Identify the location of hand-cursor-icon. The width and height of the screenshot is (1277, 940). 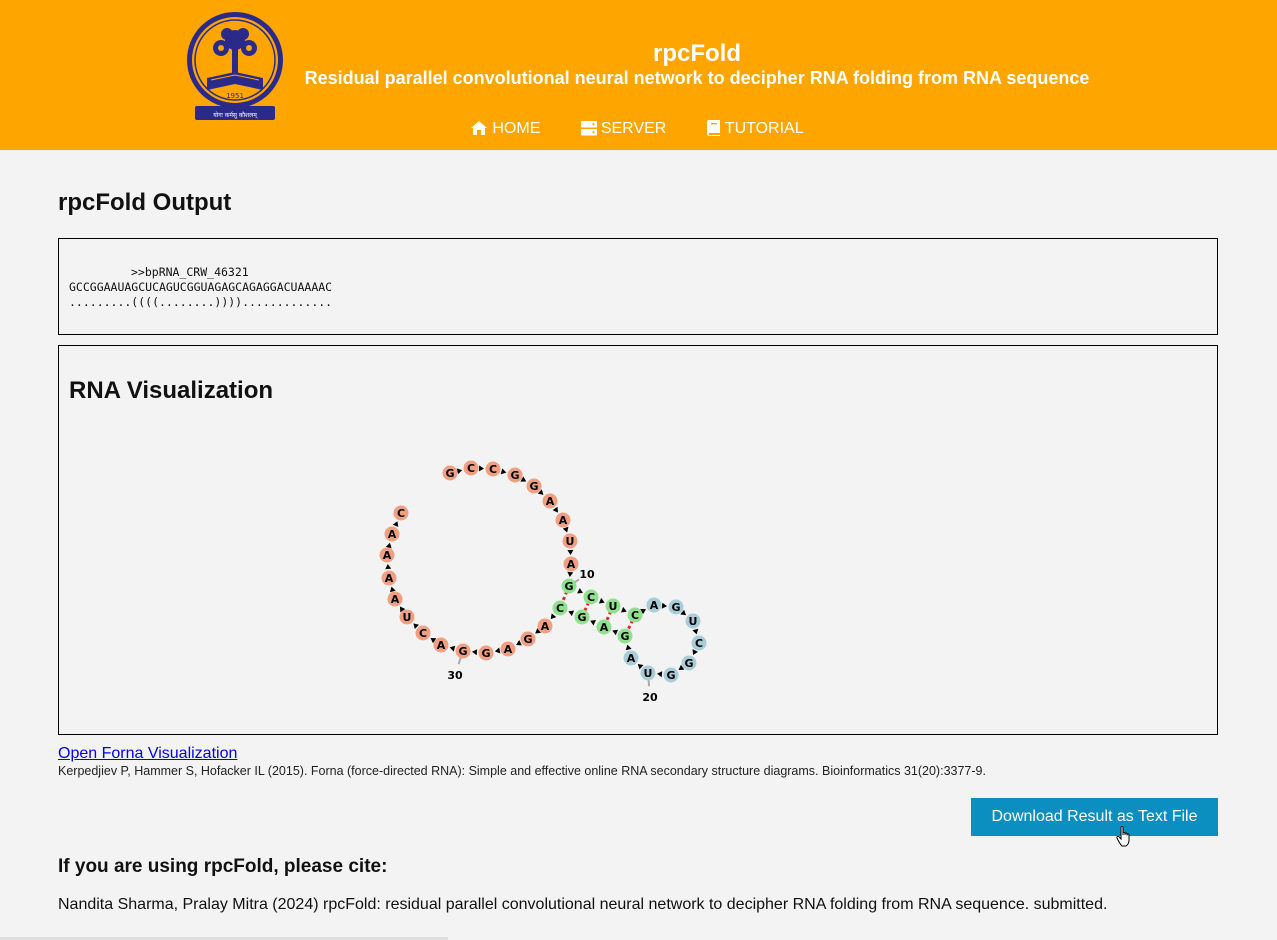
(1123, 836).